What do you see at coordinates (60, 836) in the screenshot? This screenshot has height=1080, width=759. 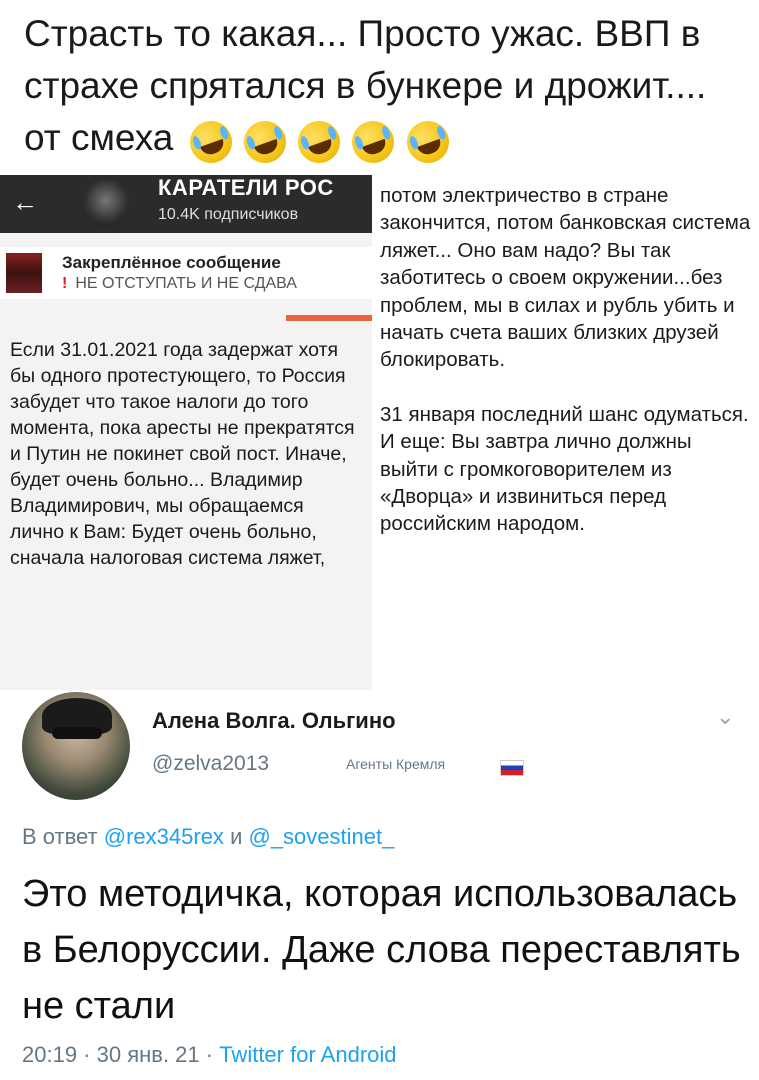 I see `reply-prefix: В ответ` at bounding box center [60, 836].